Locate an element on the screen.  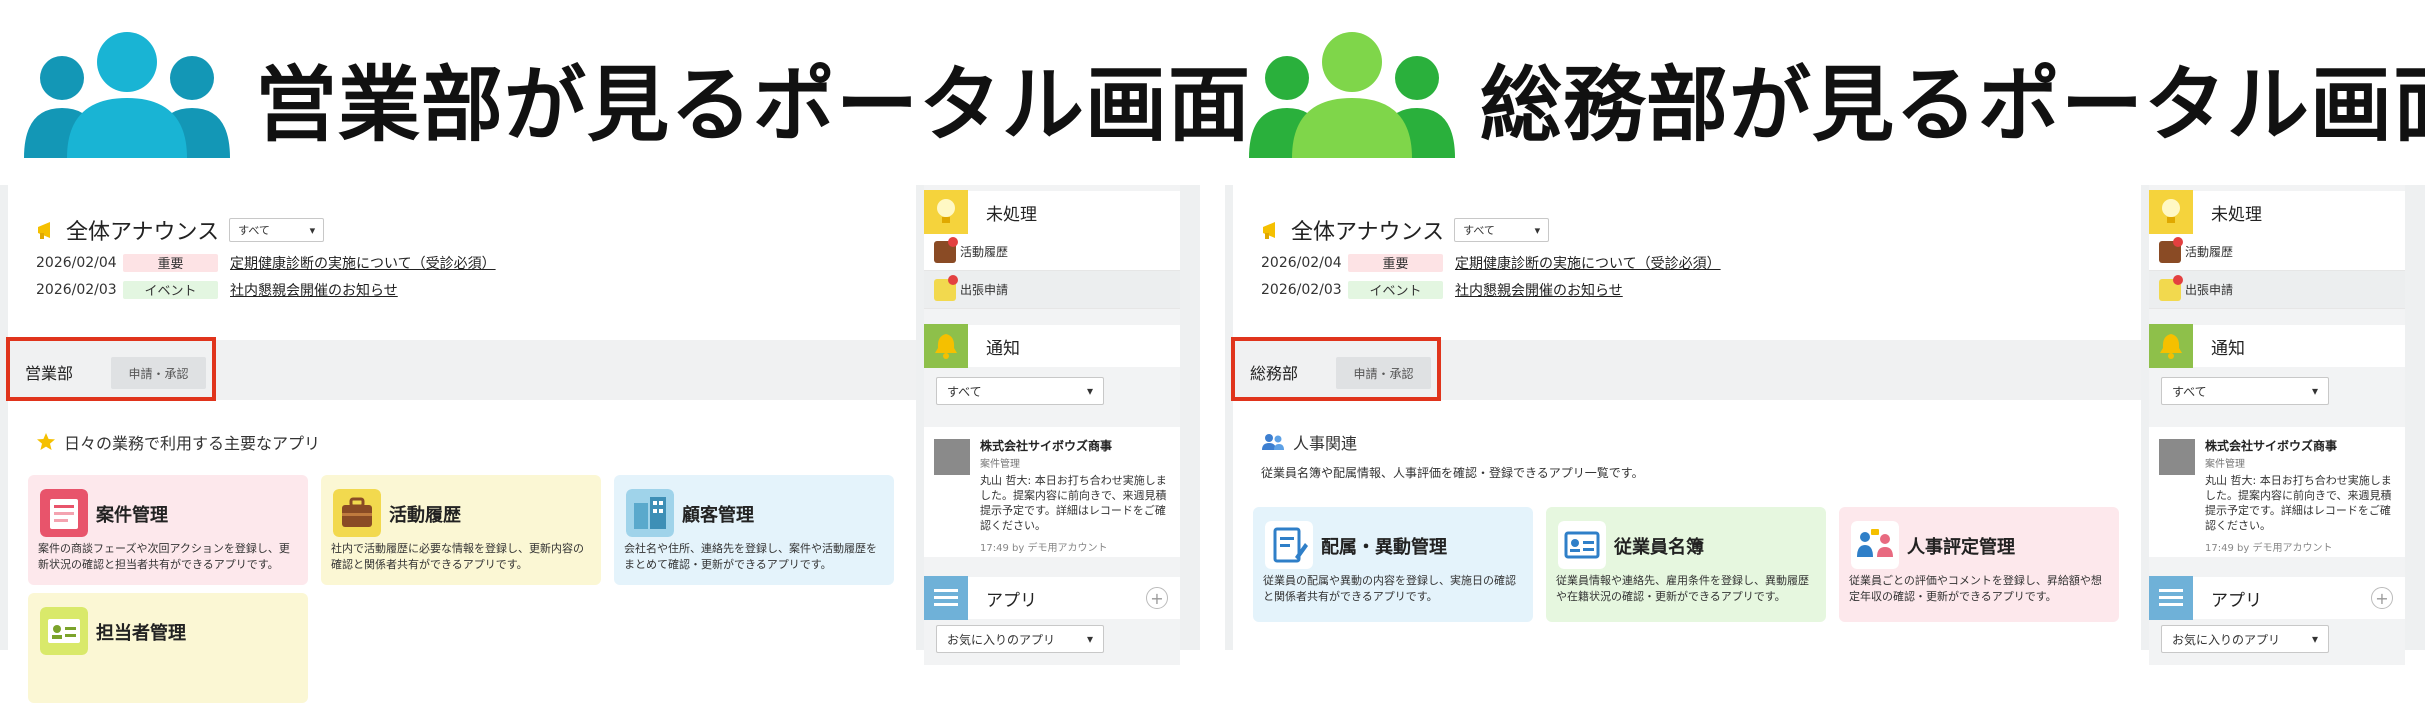
people-talk-icon is located at coordinates (1875, 545).